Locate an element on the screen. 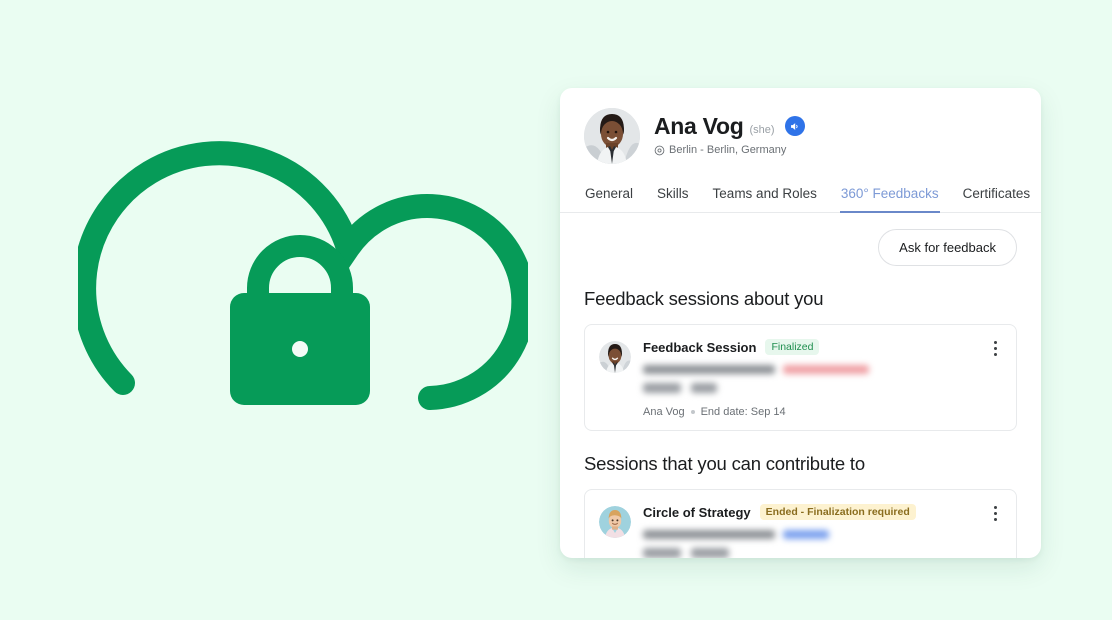  meta-separator-dot is located at coordinates (692, 412).